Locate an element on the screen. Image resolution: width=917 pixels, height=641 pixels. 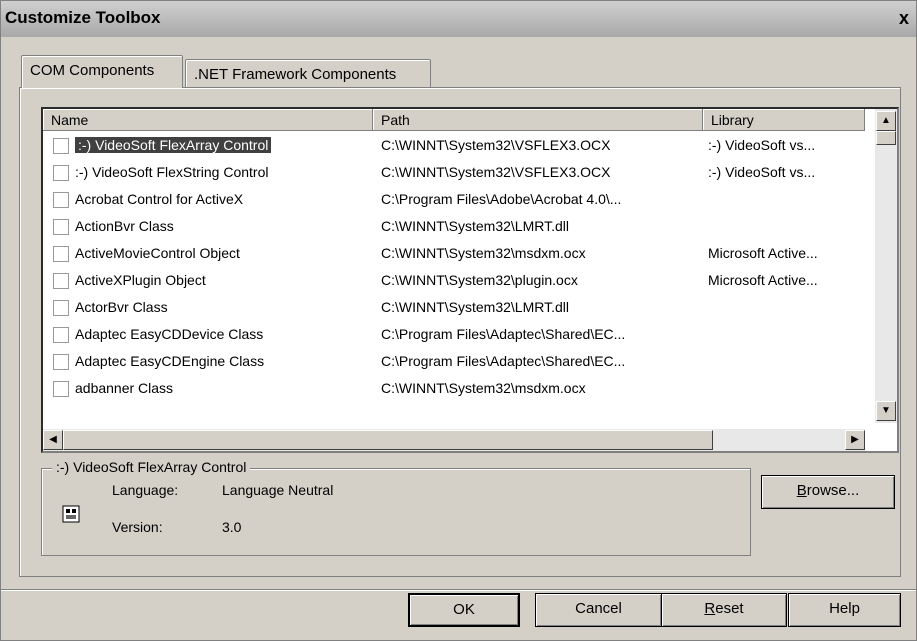
item-name: :-) VideoSoft FlexString Control is located at coordinates (172, 172).